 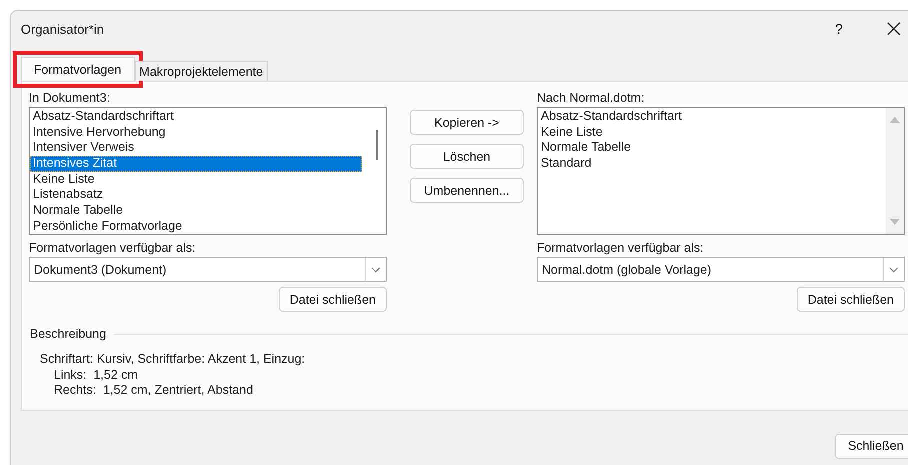 I want to click on style-list: Absatz-Standardschriftart Keine Liste Normale Tabelle Standard, so click(x=721, y=171).